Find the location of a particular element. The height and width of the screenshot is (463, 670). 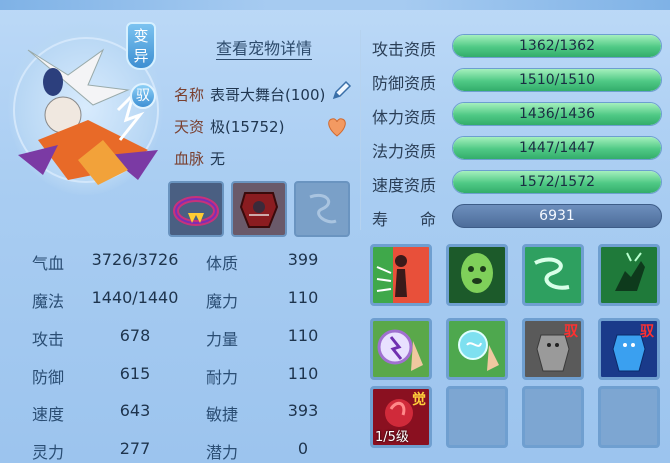

attr-label: 潜力 is located at coordinates (222, 452).